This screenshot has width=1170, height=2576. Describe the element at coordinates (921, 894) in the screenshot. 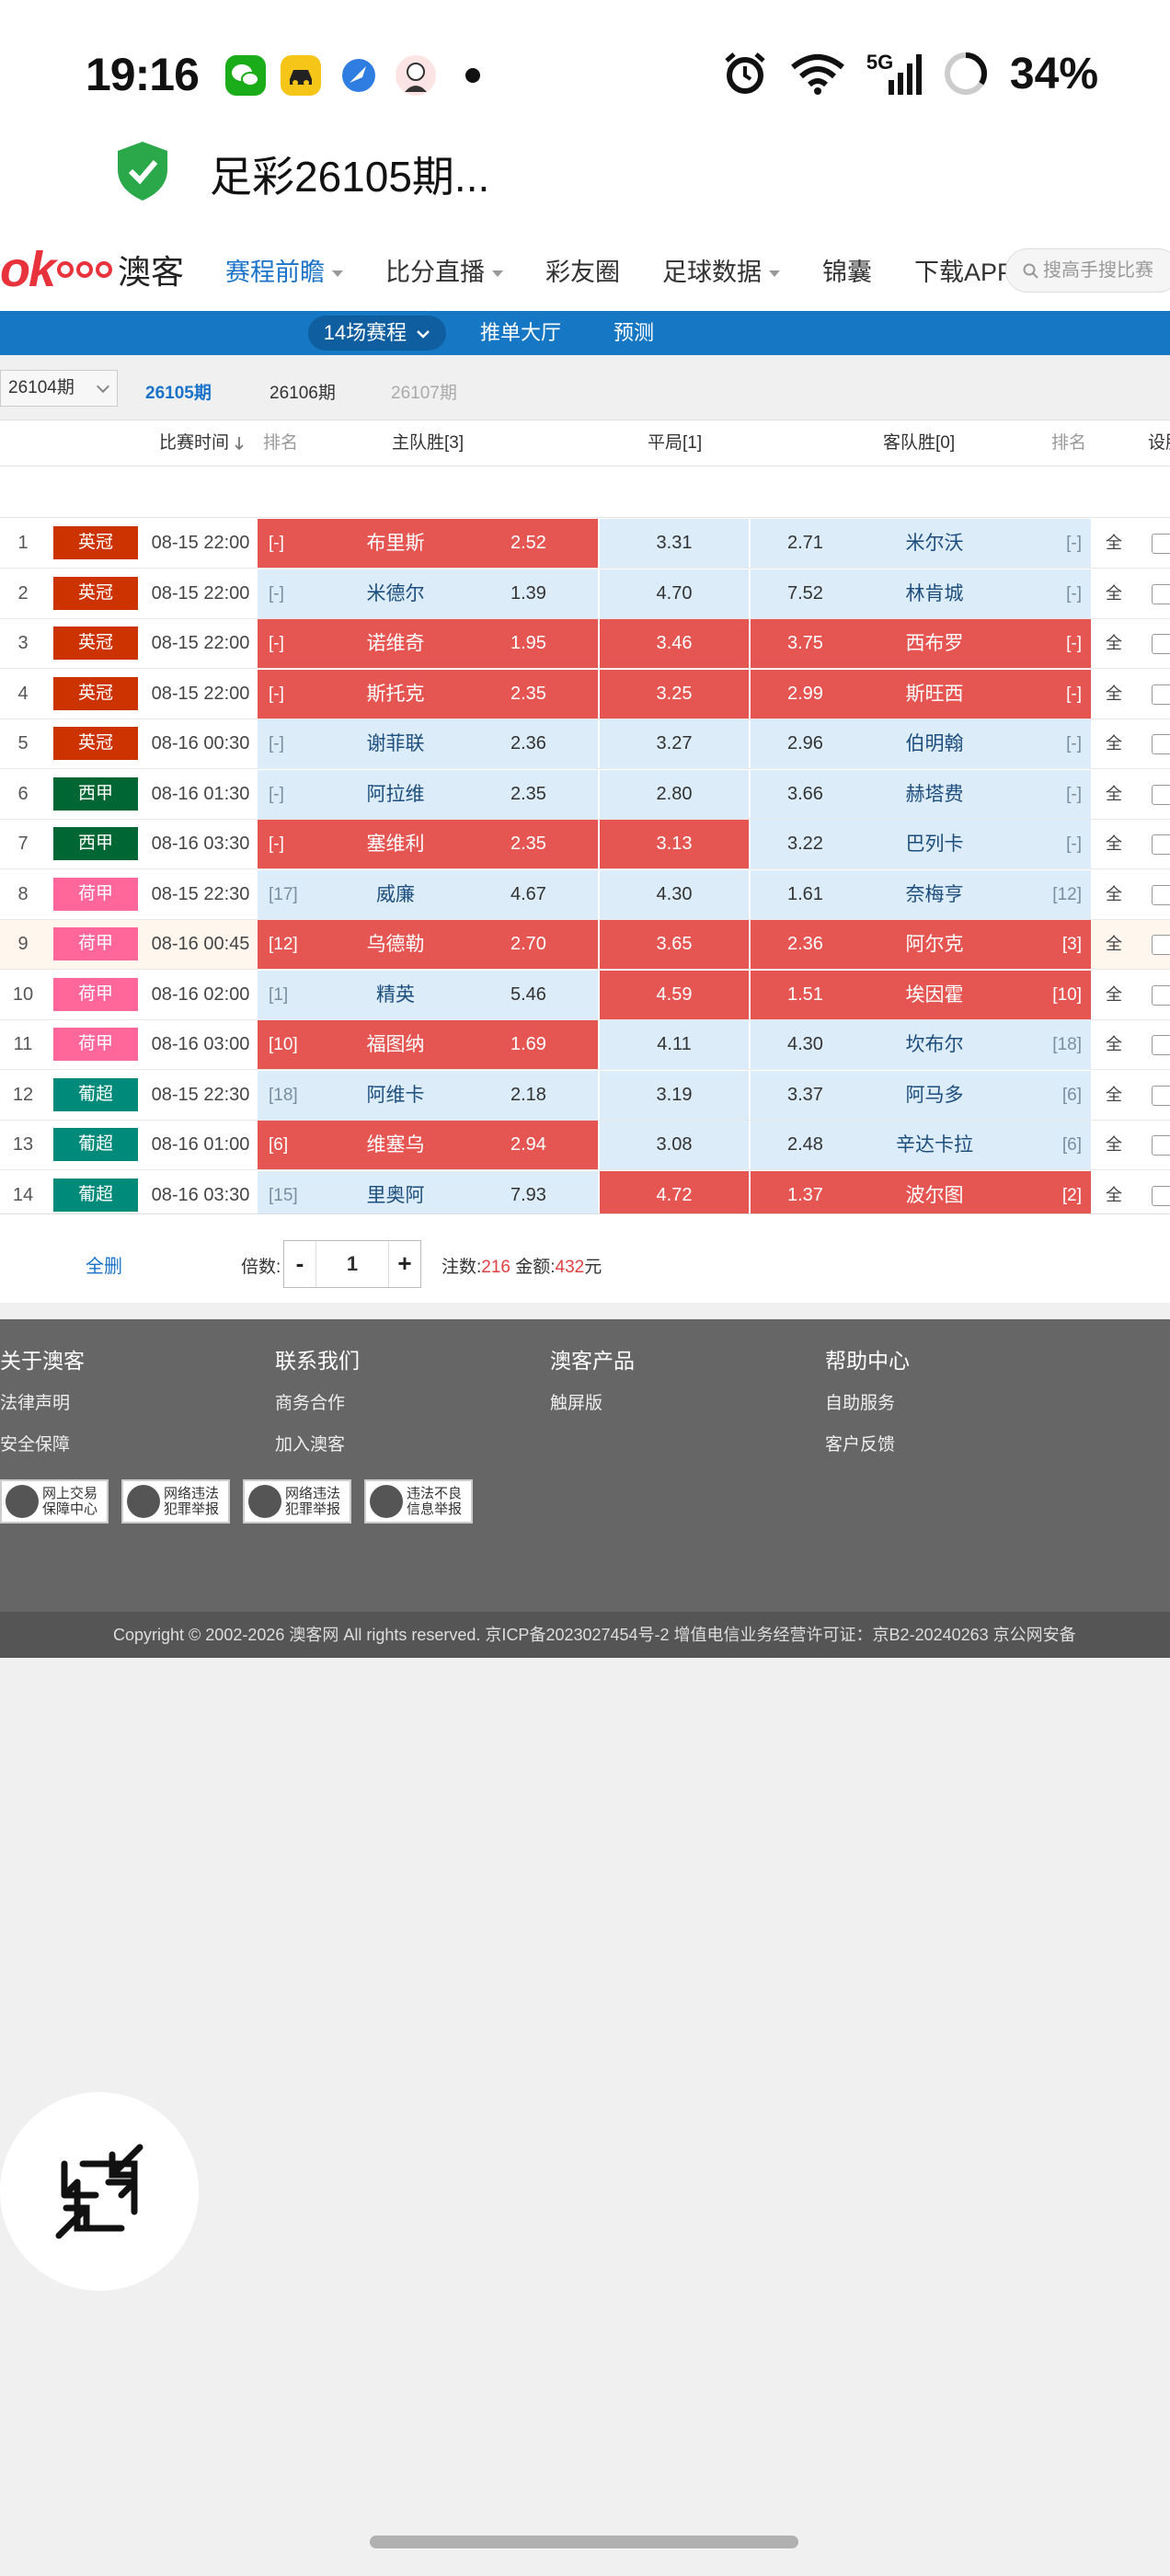

I see `away-win-option: 1.61 奈梅亨 [12]` at that location.